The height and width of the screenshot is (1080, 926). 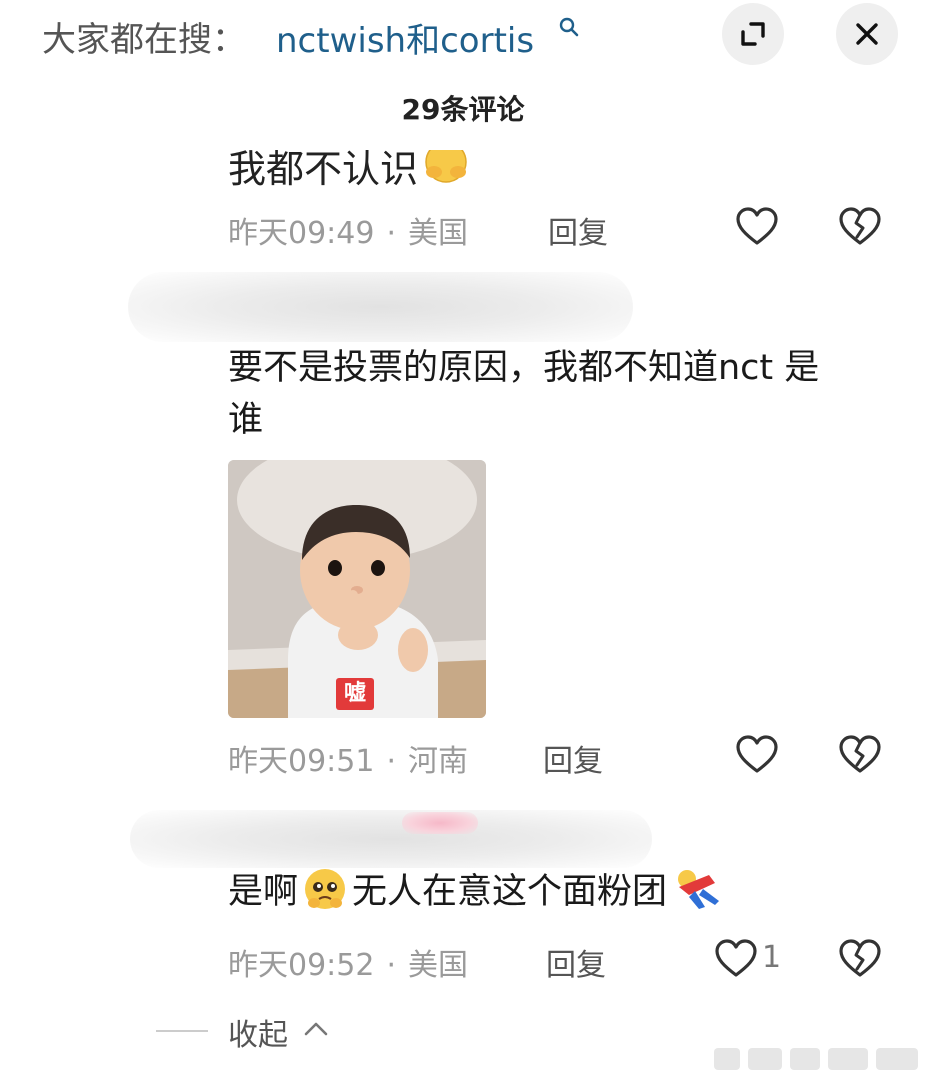 I want to click on close-icon, so click(x=867, y=34).